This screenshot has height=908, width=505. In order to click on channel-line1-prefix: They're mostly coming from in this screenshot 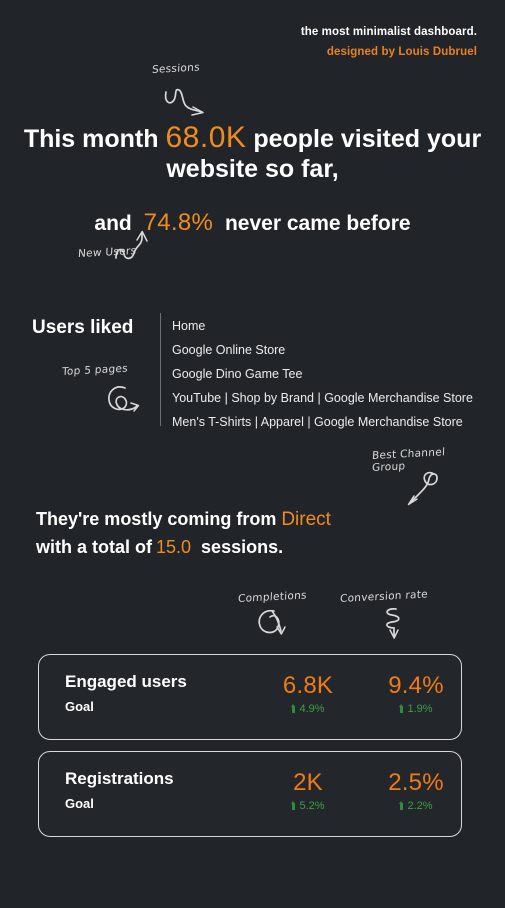, I will do `click(156, 519)`.